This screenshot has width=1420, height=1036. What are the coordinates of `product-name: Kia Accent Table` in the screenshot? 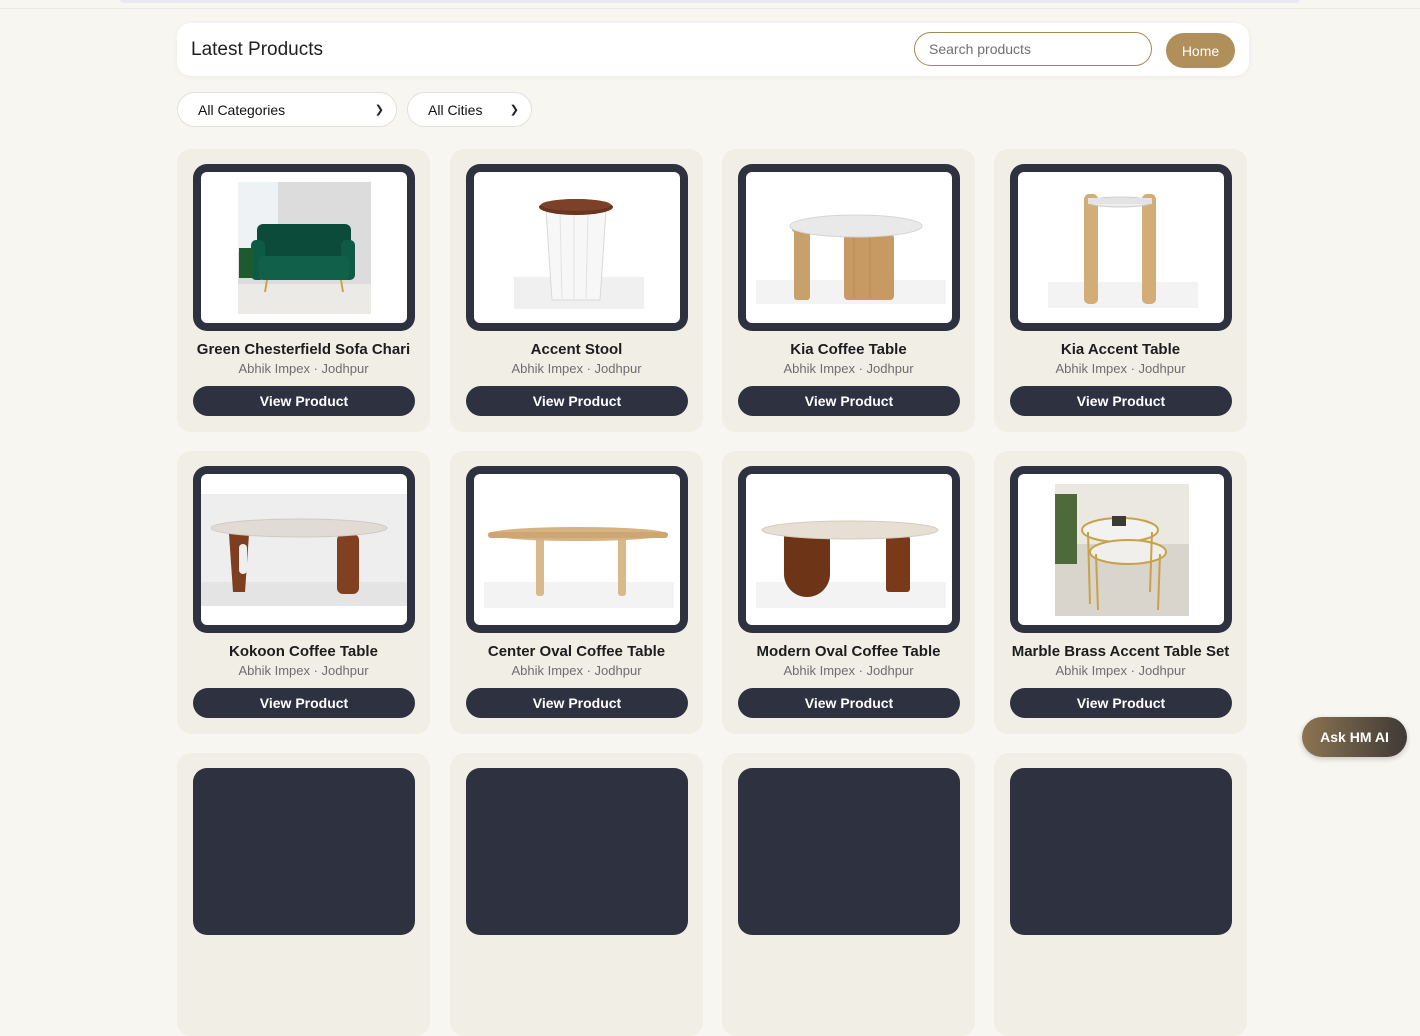 It's located at (1120, 349).